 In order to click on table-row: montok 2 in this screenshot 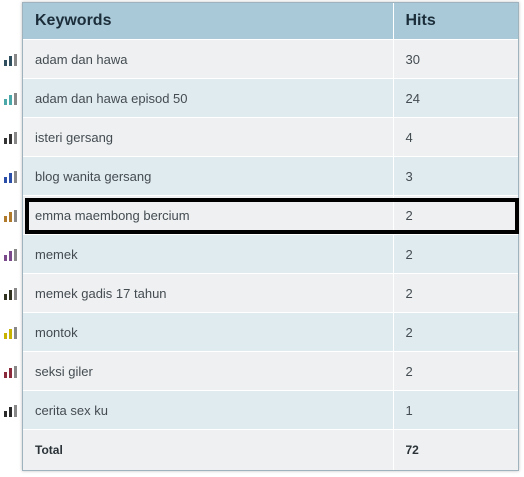, I will do `click(270, 332)`.